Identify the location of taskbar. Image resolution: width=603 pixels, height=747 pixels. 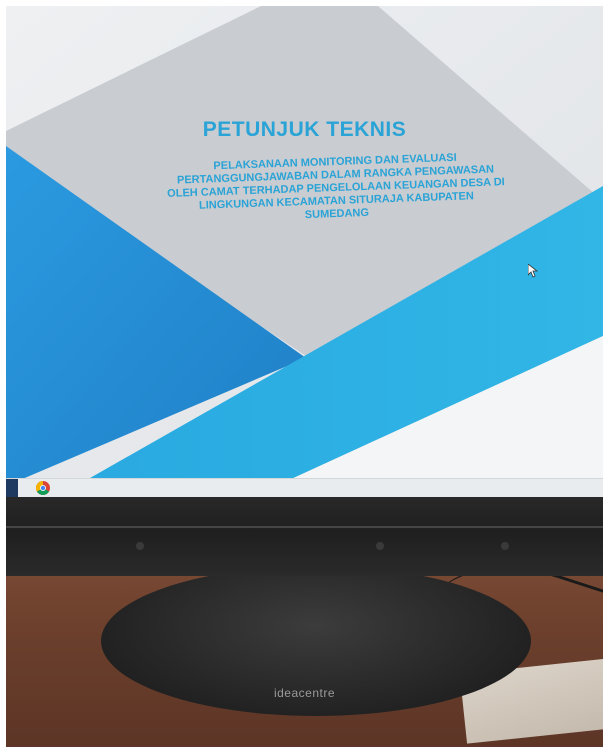
(304, 487).